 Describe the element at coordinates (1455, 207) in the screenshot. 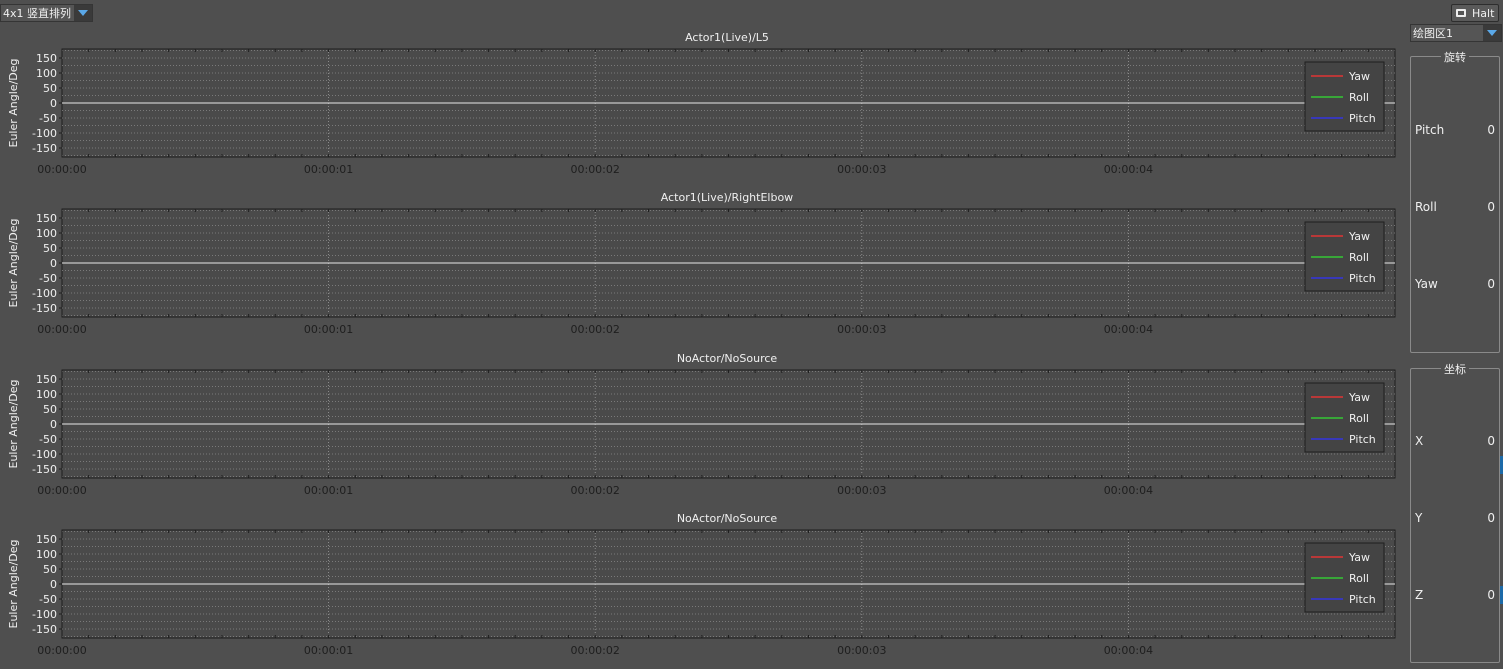

I see `rotation-row-roll: Roll 0` at that location.